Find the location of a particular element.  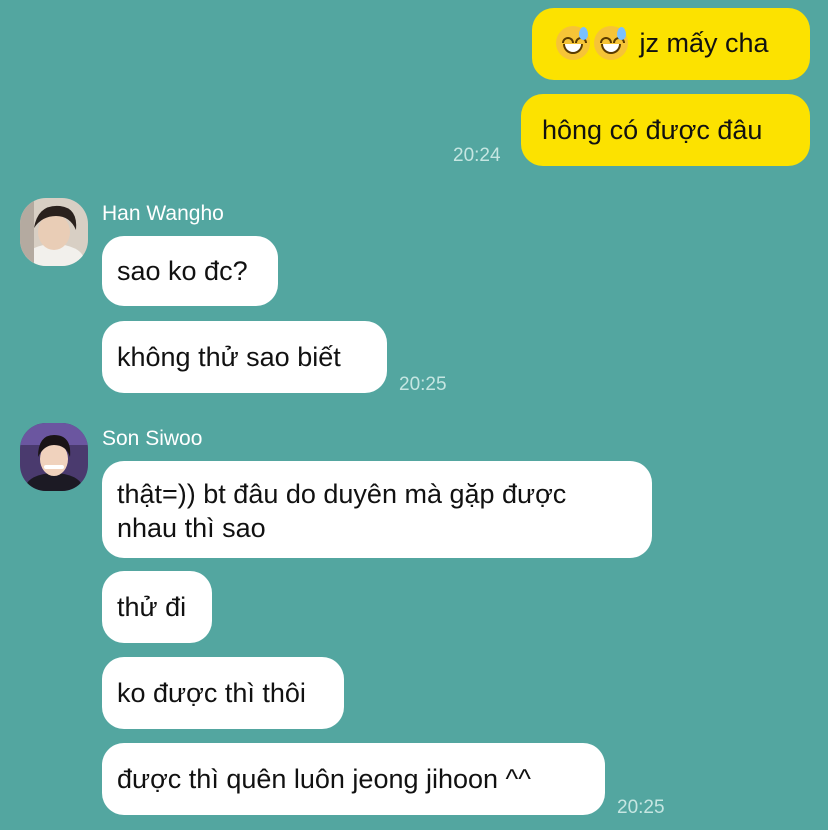

avatar-han-wangho is located at coordinates (54, 232).